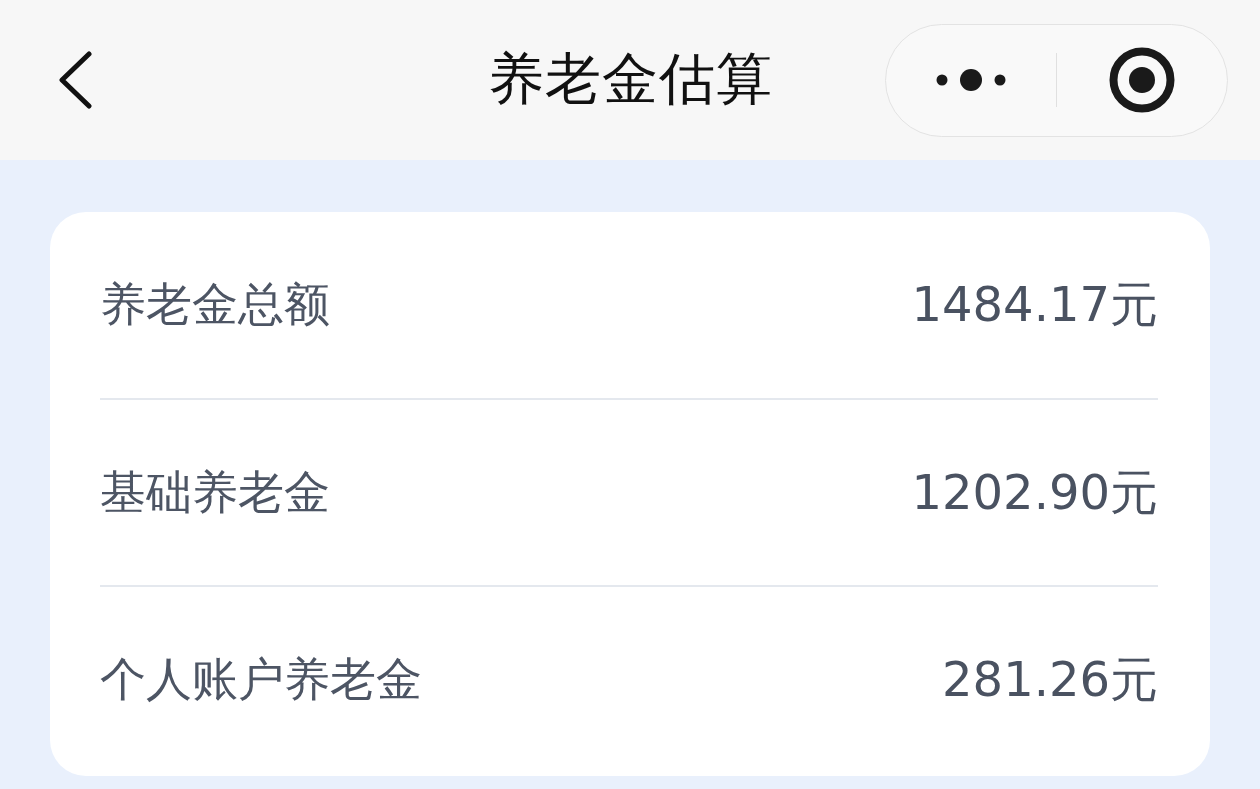 The height and width of the screenshot is (789, 1260). I want to click on item-value: 1202.90元, so click(1034, 492).